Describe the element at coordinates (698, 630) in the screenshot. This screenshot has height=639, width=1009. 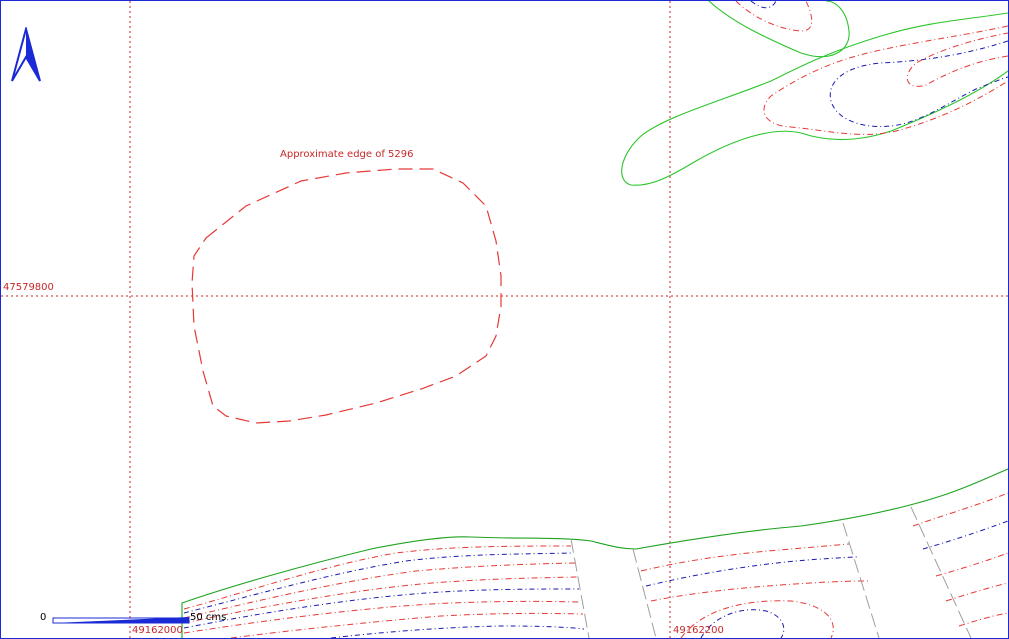
I see `grid-label-easting-2: 49162200` at that location.